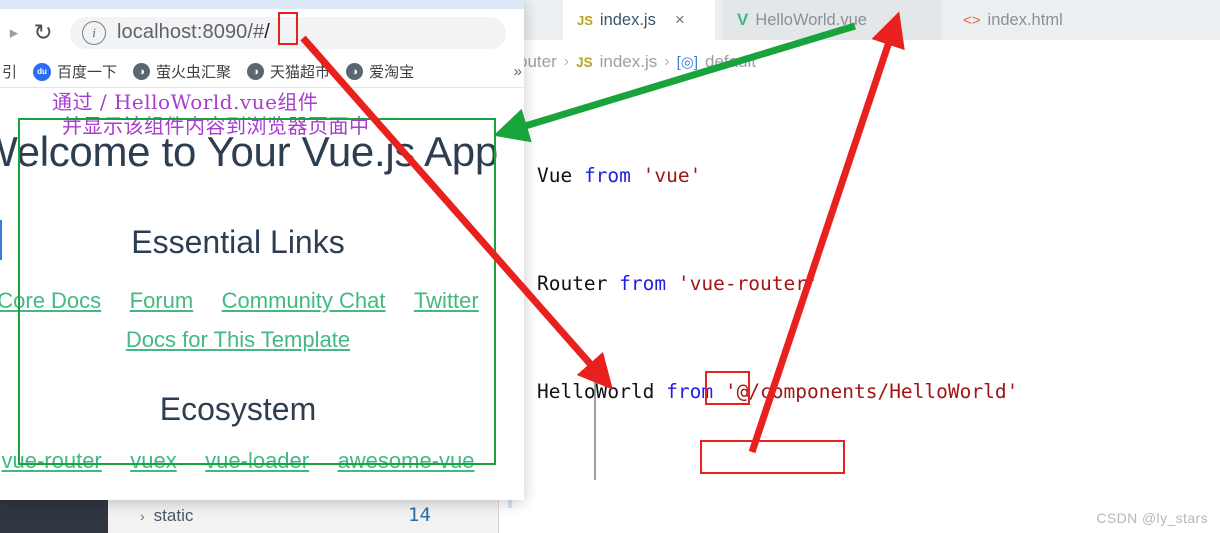 The height and width of the screenshot is (533, 1220). Describe the element at coordinates (687, 62) in the screenshot. I see `module-icon: [◎]` at that location.